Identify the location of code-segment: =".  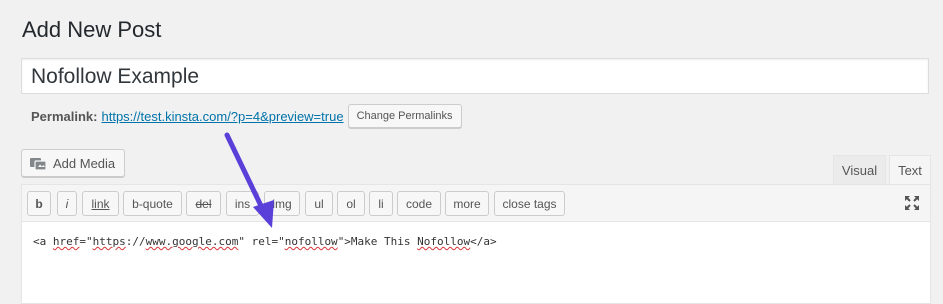
(86, 241).